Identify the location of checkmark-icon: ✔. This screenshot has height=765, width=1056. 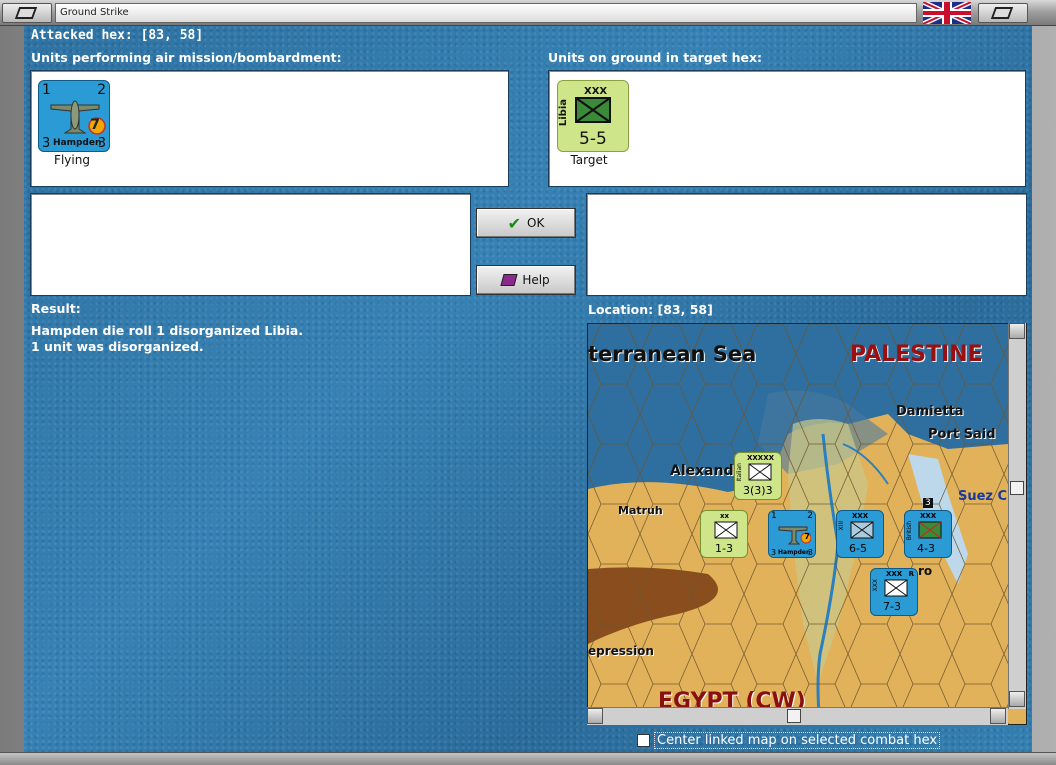
(514, 223).